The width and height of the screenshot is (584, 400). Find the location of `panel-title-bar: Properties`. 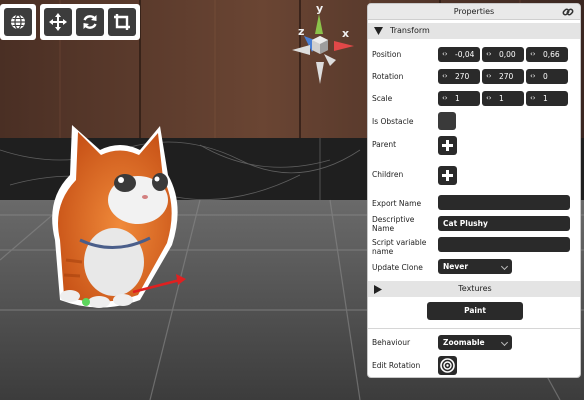

panel-title-bar: Properties is located at coordinates (474, 12).